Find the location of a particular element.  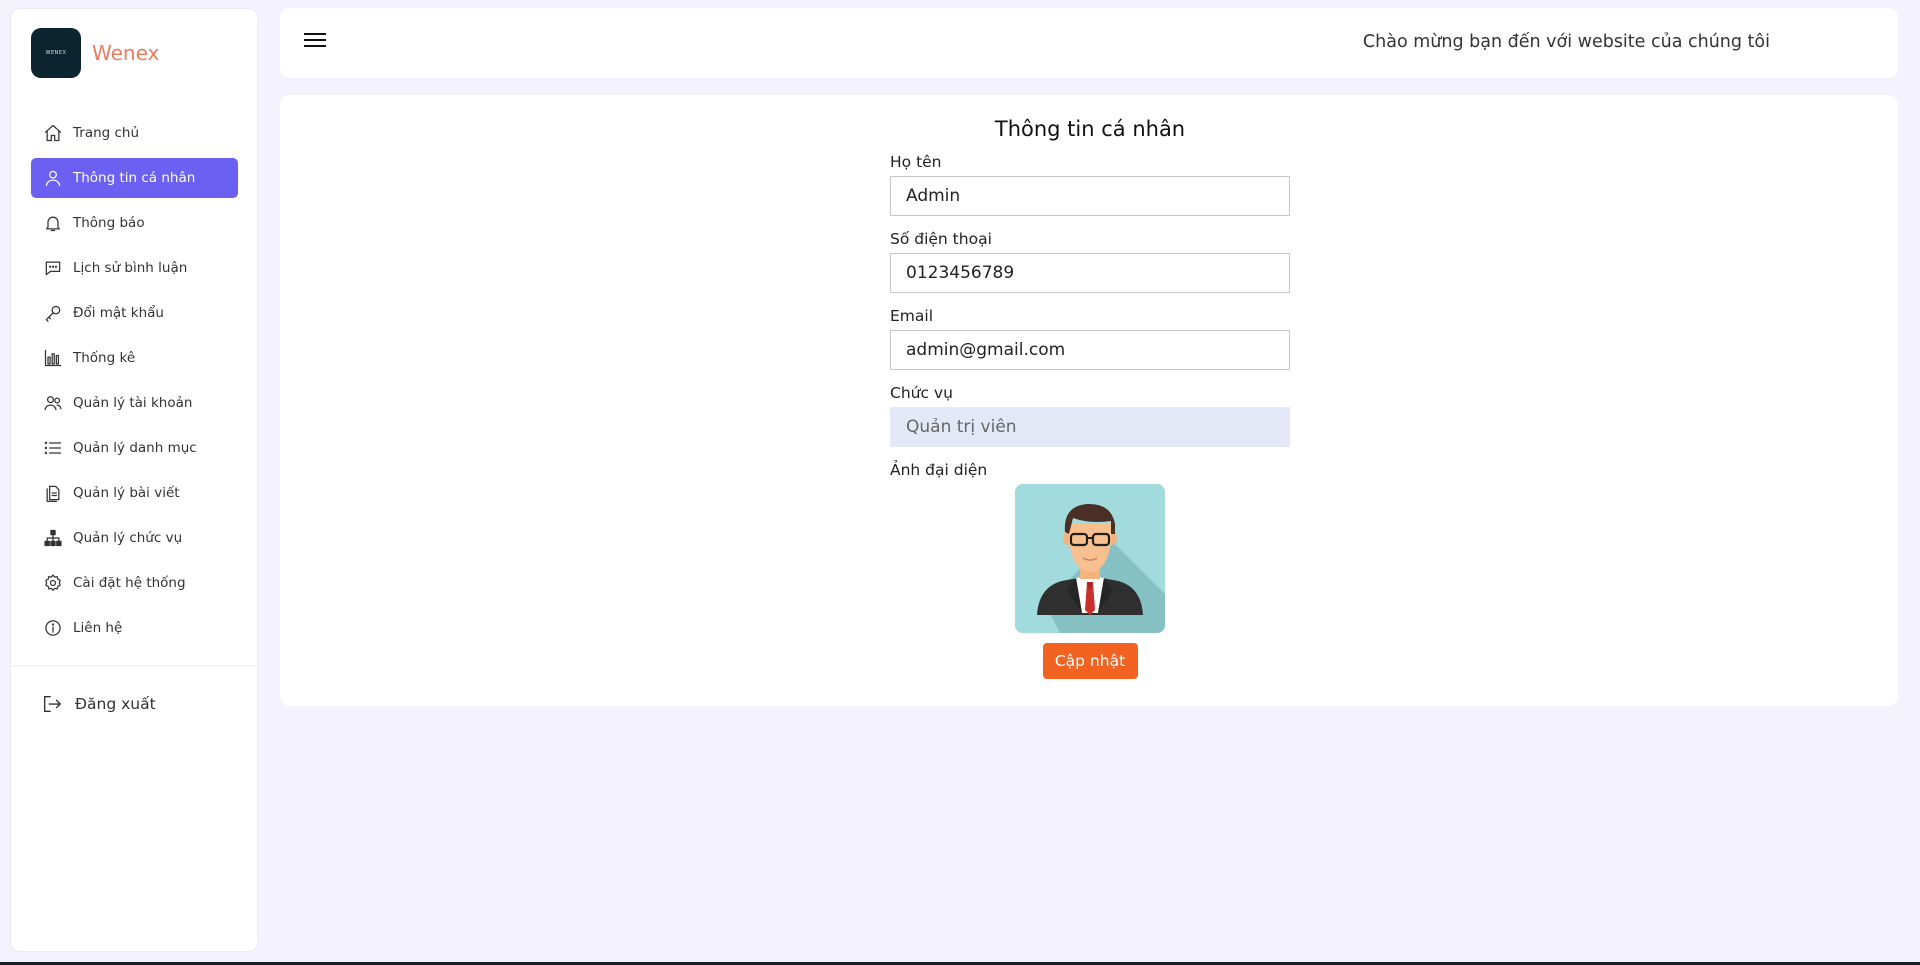

bar-chart-icon is located at coordinates (53, 358).